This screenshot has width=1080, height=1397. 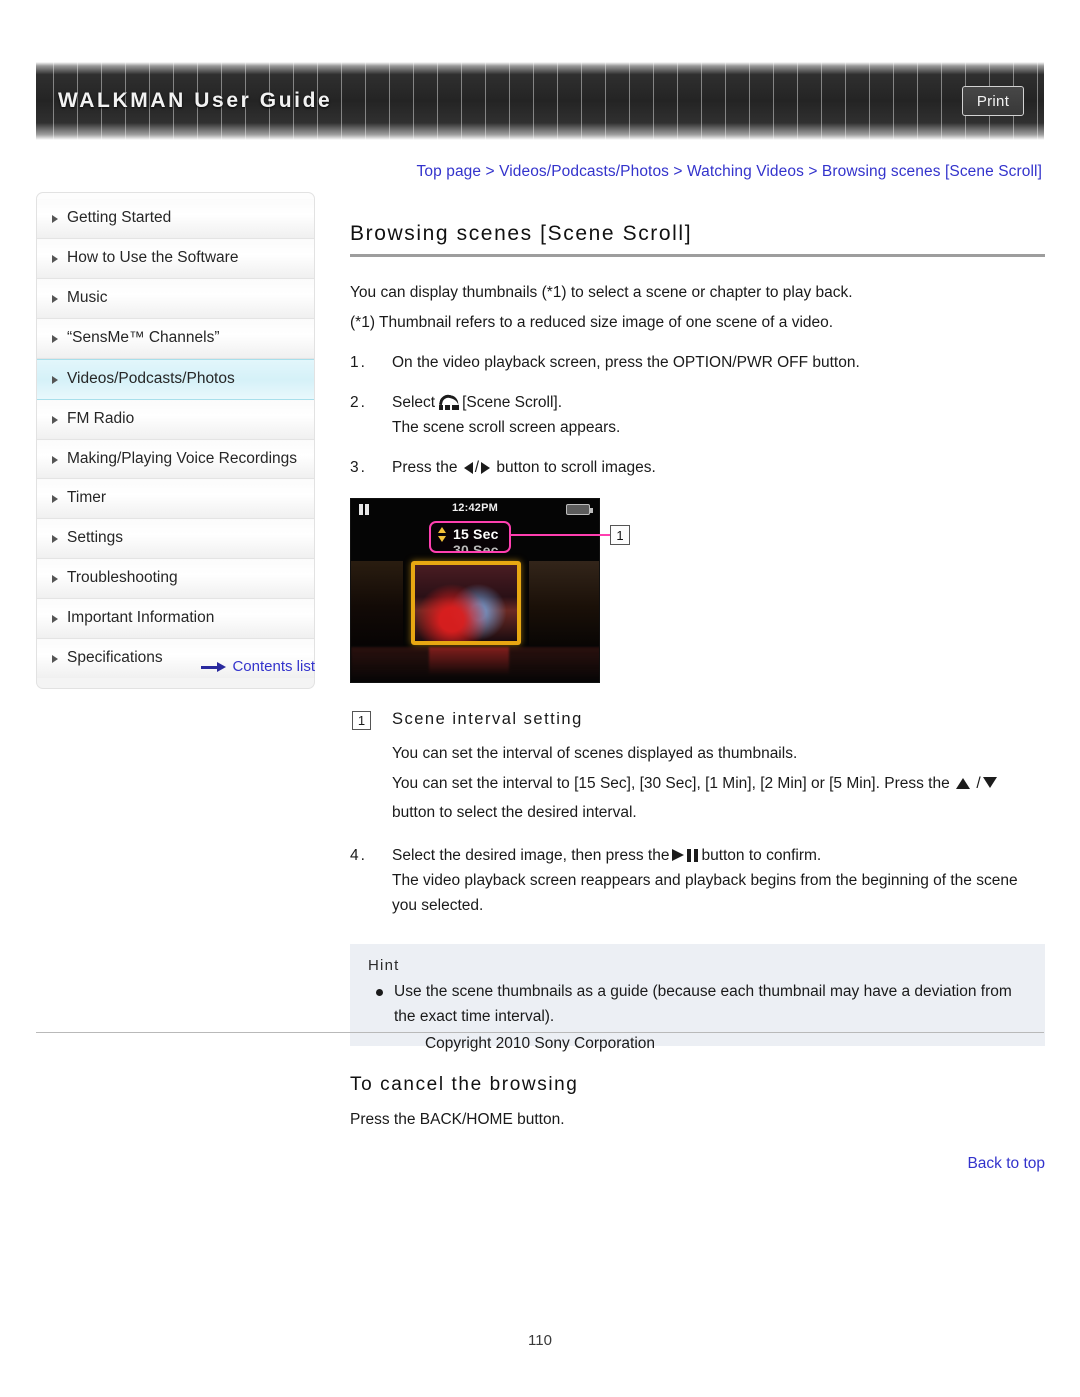 I want to click on sidebar-item-important-information: Important Information, so click(x=175, y=619).